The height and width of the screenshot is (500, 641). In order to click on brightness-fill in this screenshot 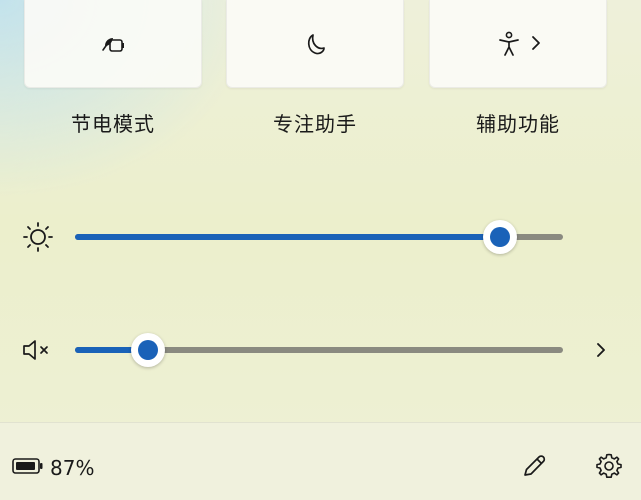, I will do `click(287, 237)`.